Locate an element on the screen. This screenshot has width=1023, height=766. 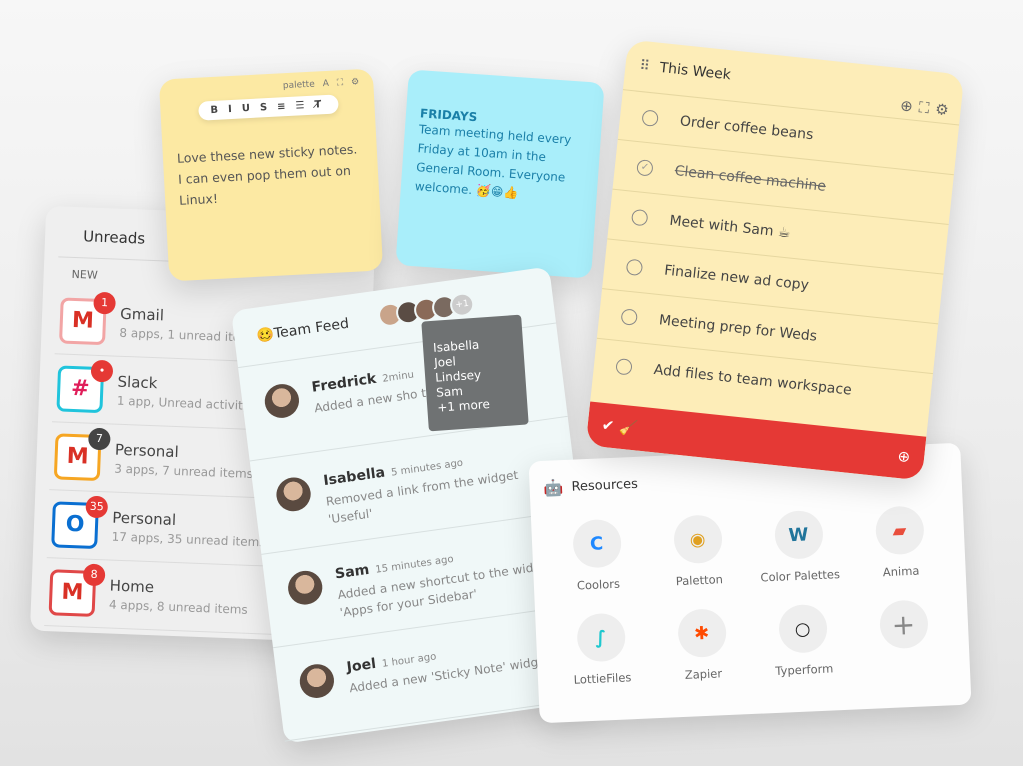
format-toolbar: B I U S ≡ ☰ T̸ is located at coordinates (268, 107).